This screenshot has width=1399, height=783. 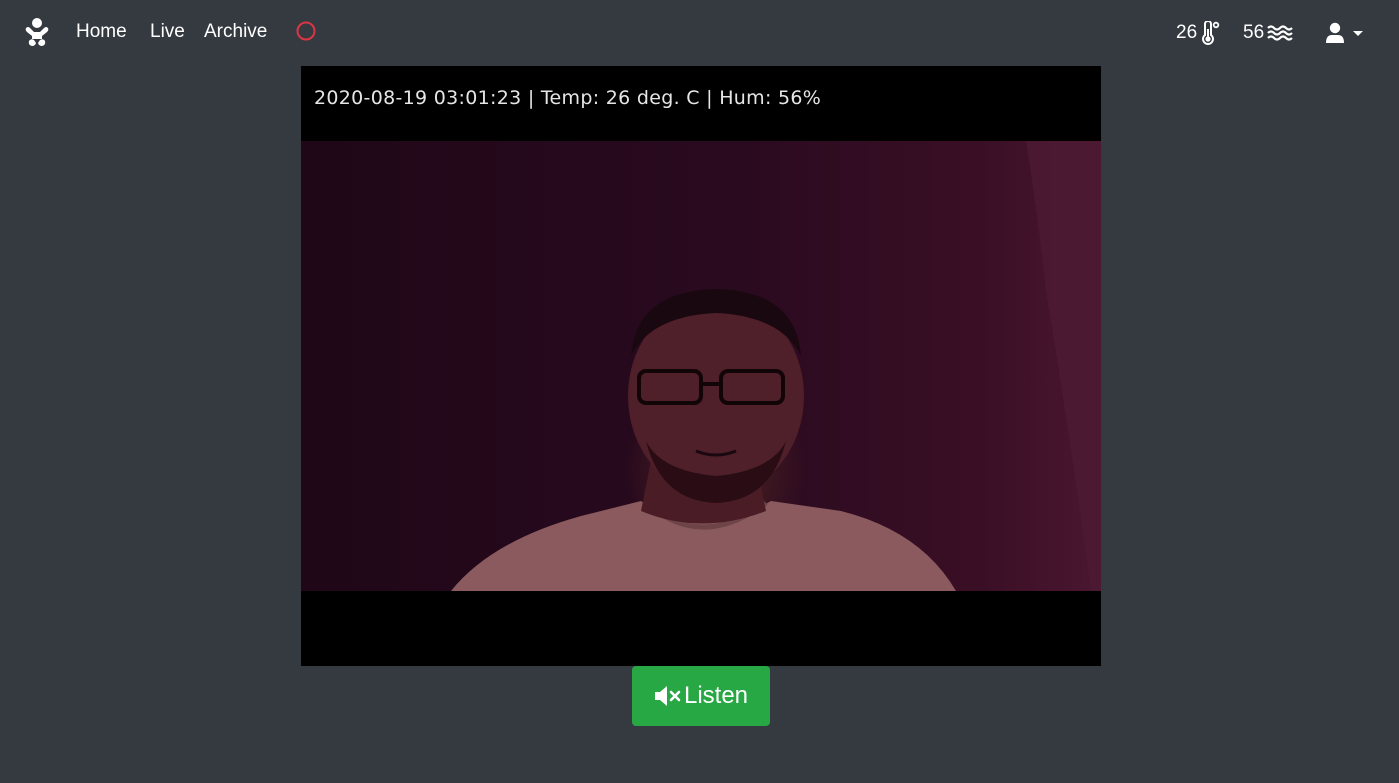 What do you see at coordinates (1358, 33) in the screenshot?
I see `chevron-down-icon` at bounding box center [1358, 33].